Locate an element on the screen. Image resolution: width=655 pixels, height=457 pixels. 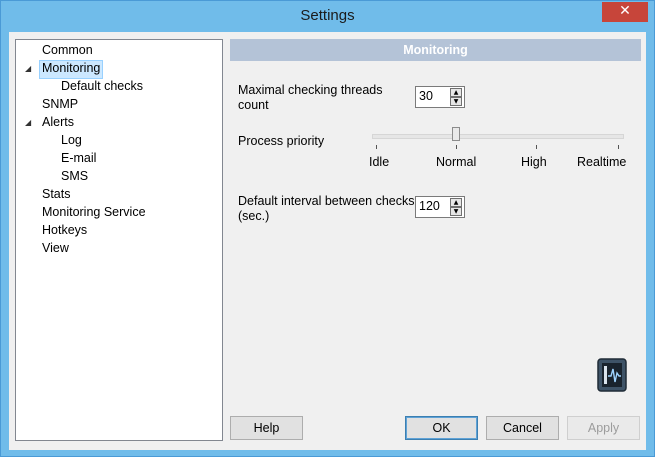
priority-label-idle: Idle is located at coordinates (379, 162).